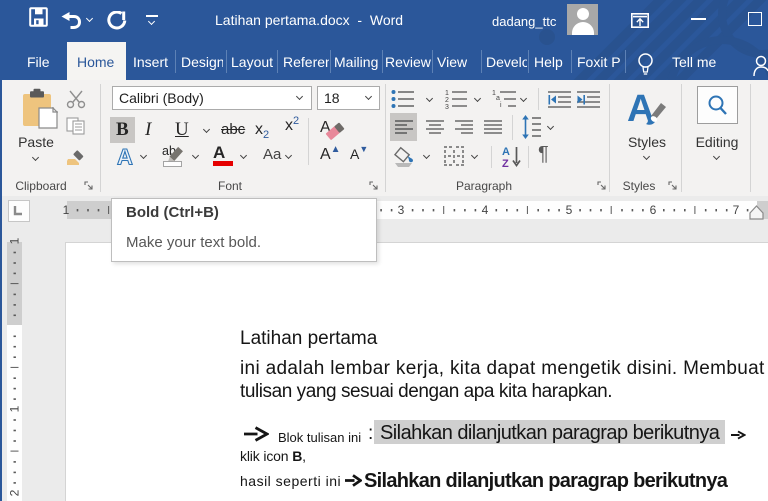  What do you see at coordinates (485, 210) in the screenshot?
I see `svg-text: 4` at bounding box center [485, 210].